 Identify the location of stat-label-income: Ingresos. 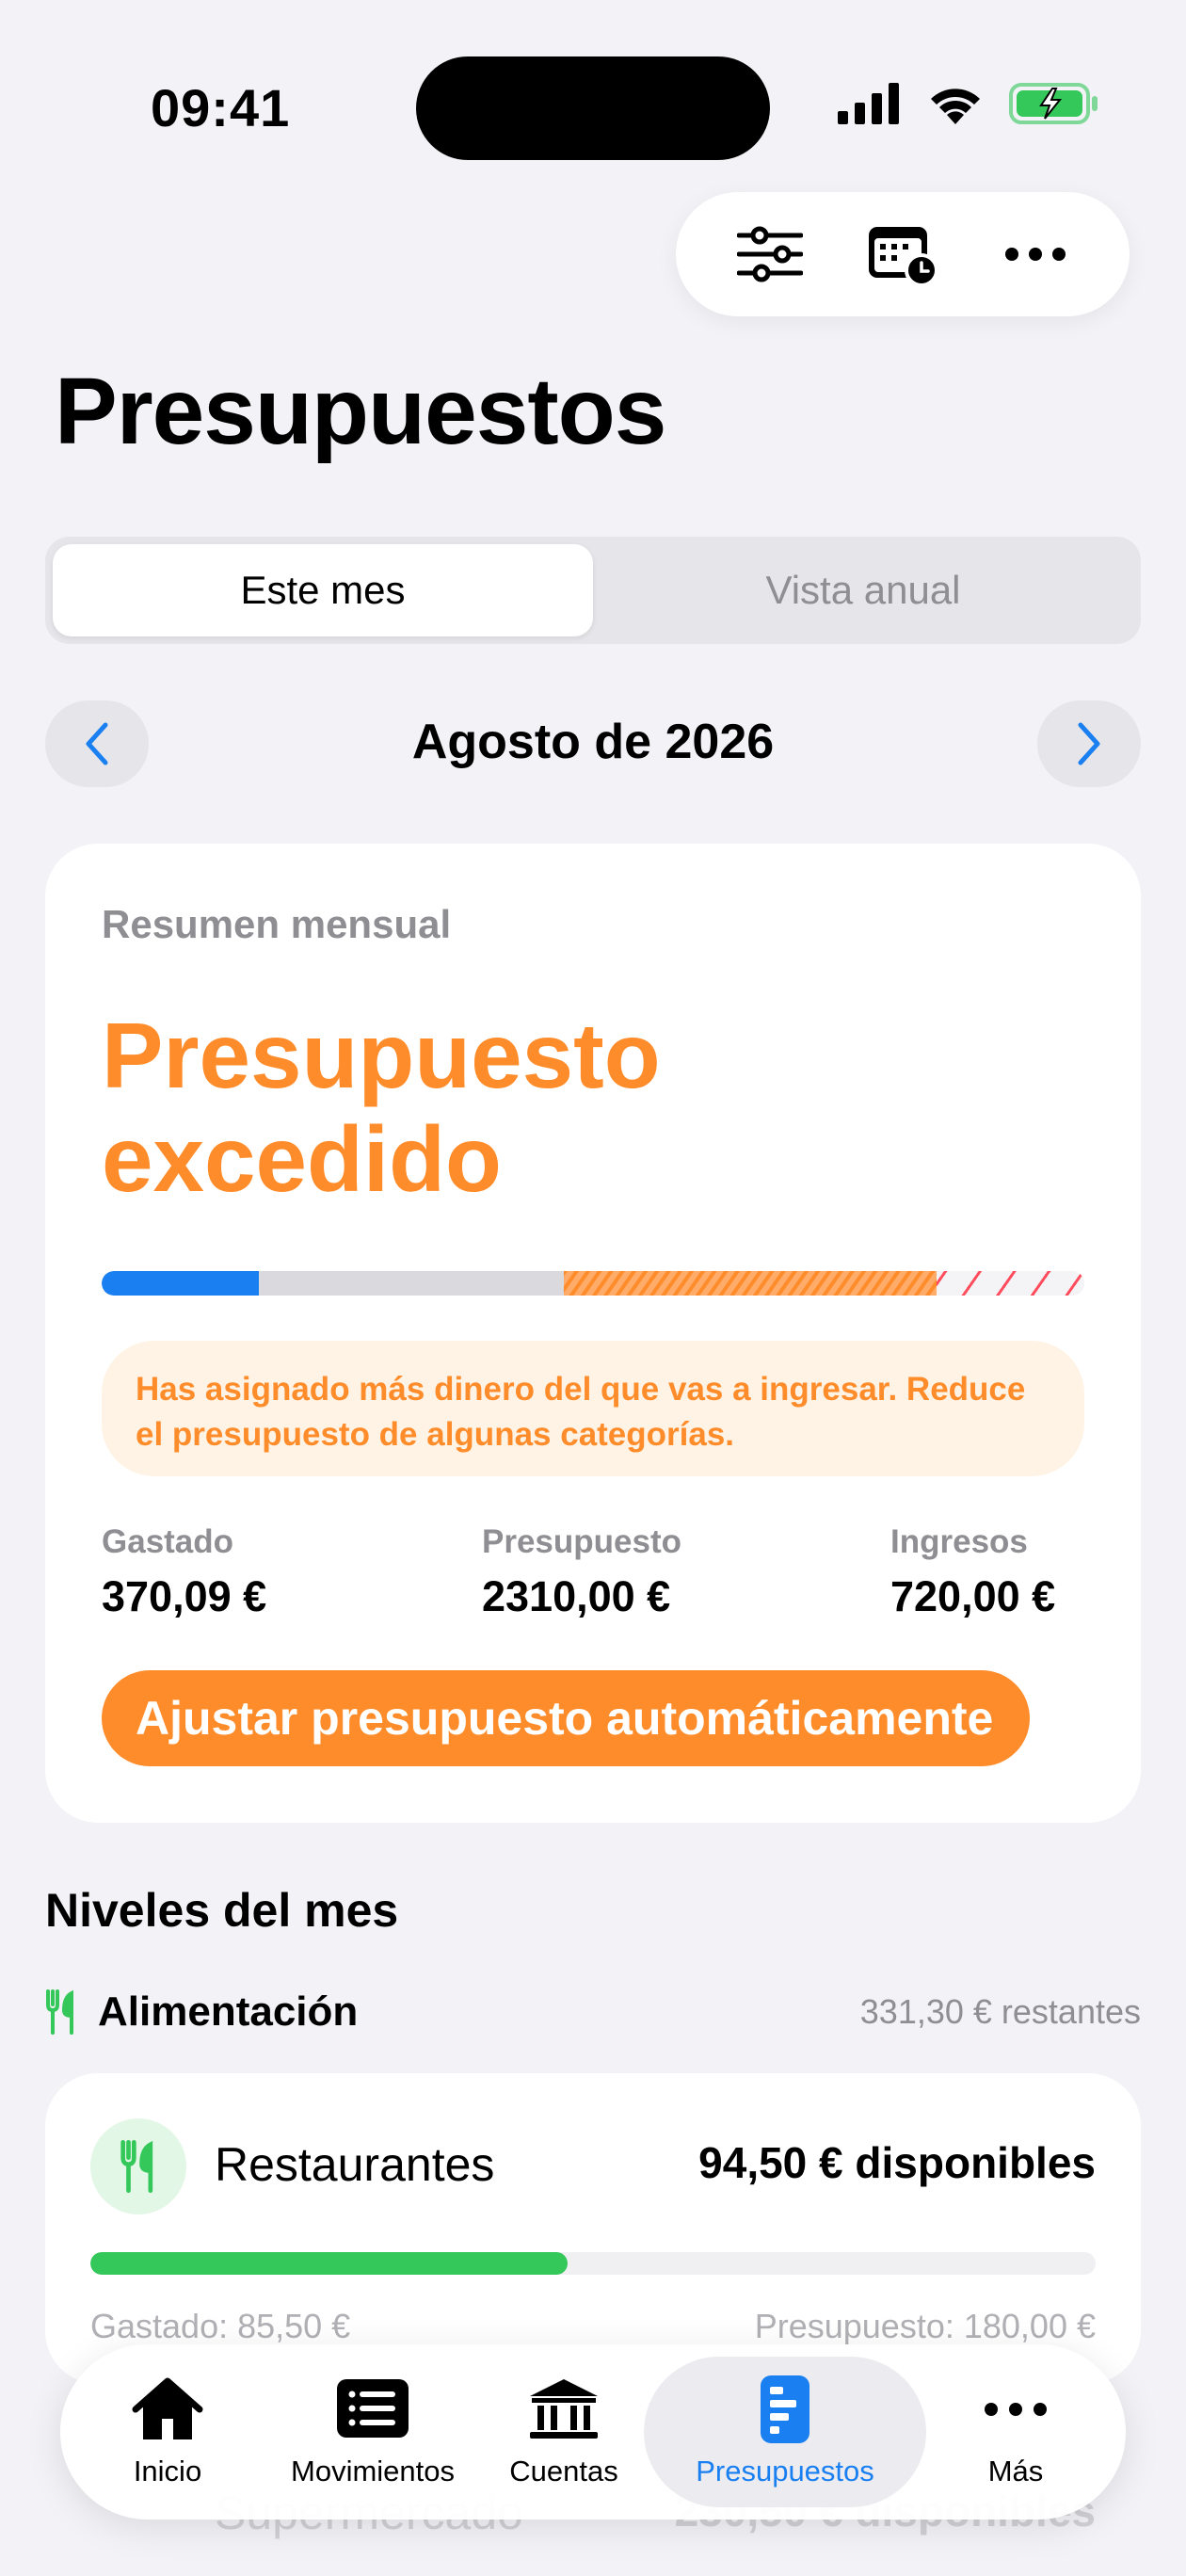
(959, 1541).